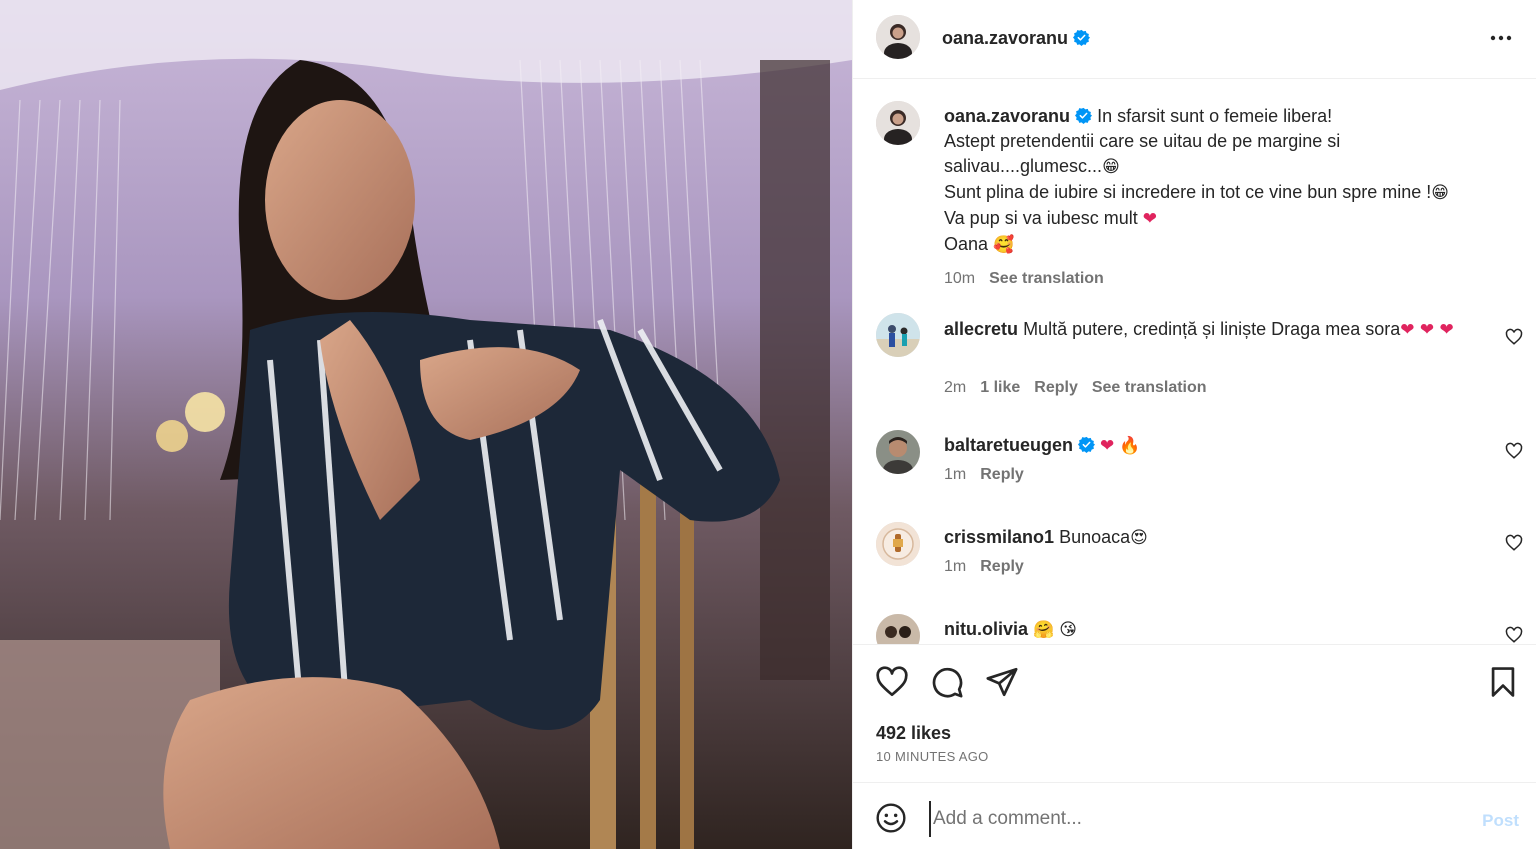 The width and height of the screenshot is (1536, 849). I want to click on comment-text: nitu.olivia 🤗 😘, so click(1214, 629).